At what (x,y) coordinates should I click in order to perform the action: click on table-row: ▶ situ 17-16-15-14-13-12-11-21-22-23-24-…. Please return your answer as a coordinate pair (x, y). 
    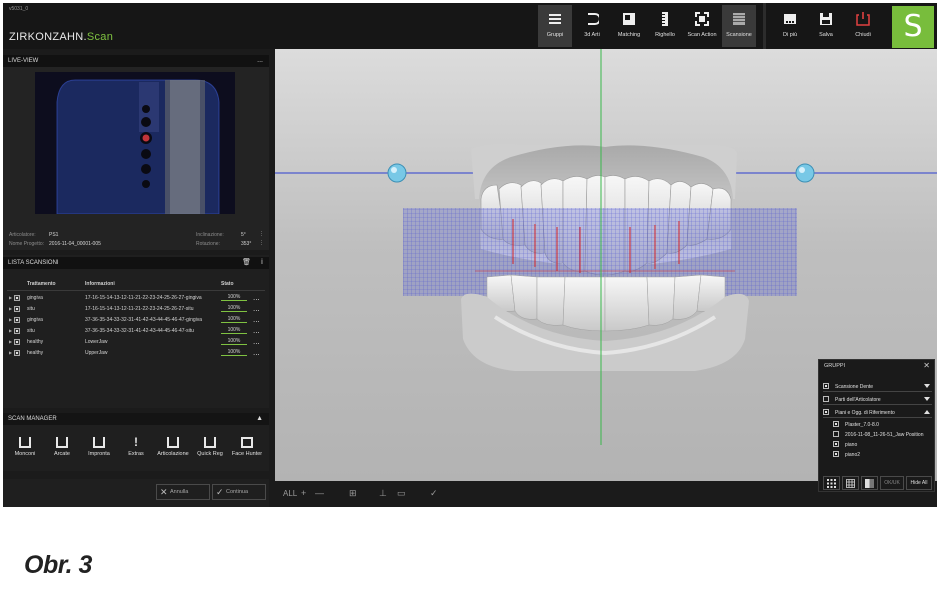
    Looking at the image, I should click on (136, 309).